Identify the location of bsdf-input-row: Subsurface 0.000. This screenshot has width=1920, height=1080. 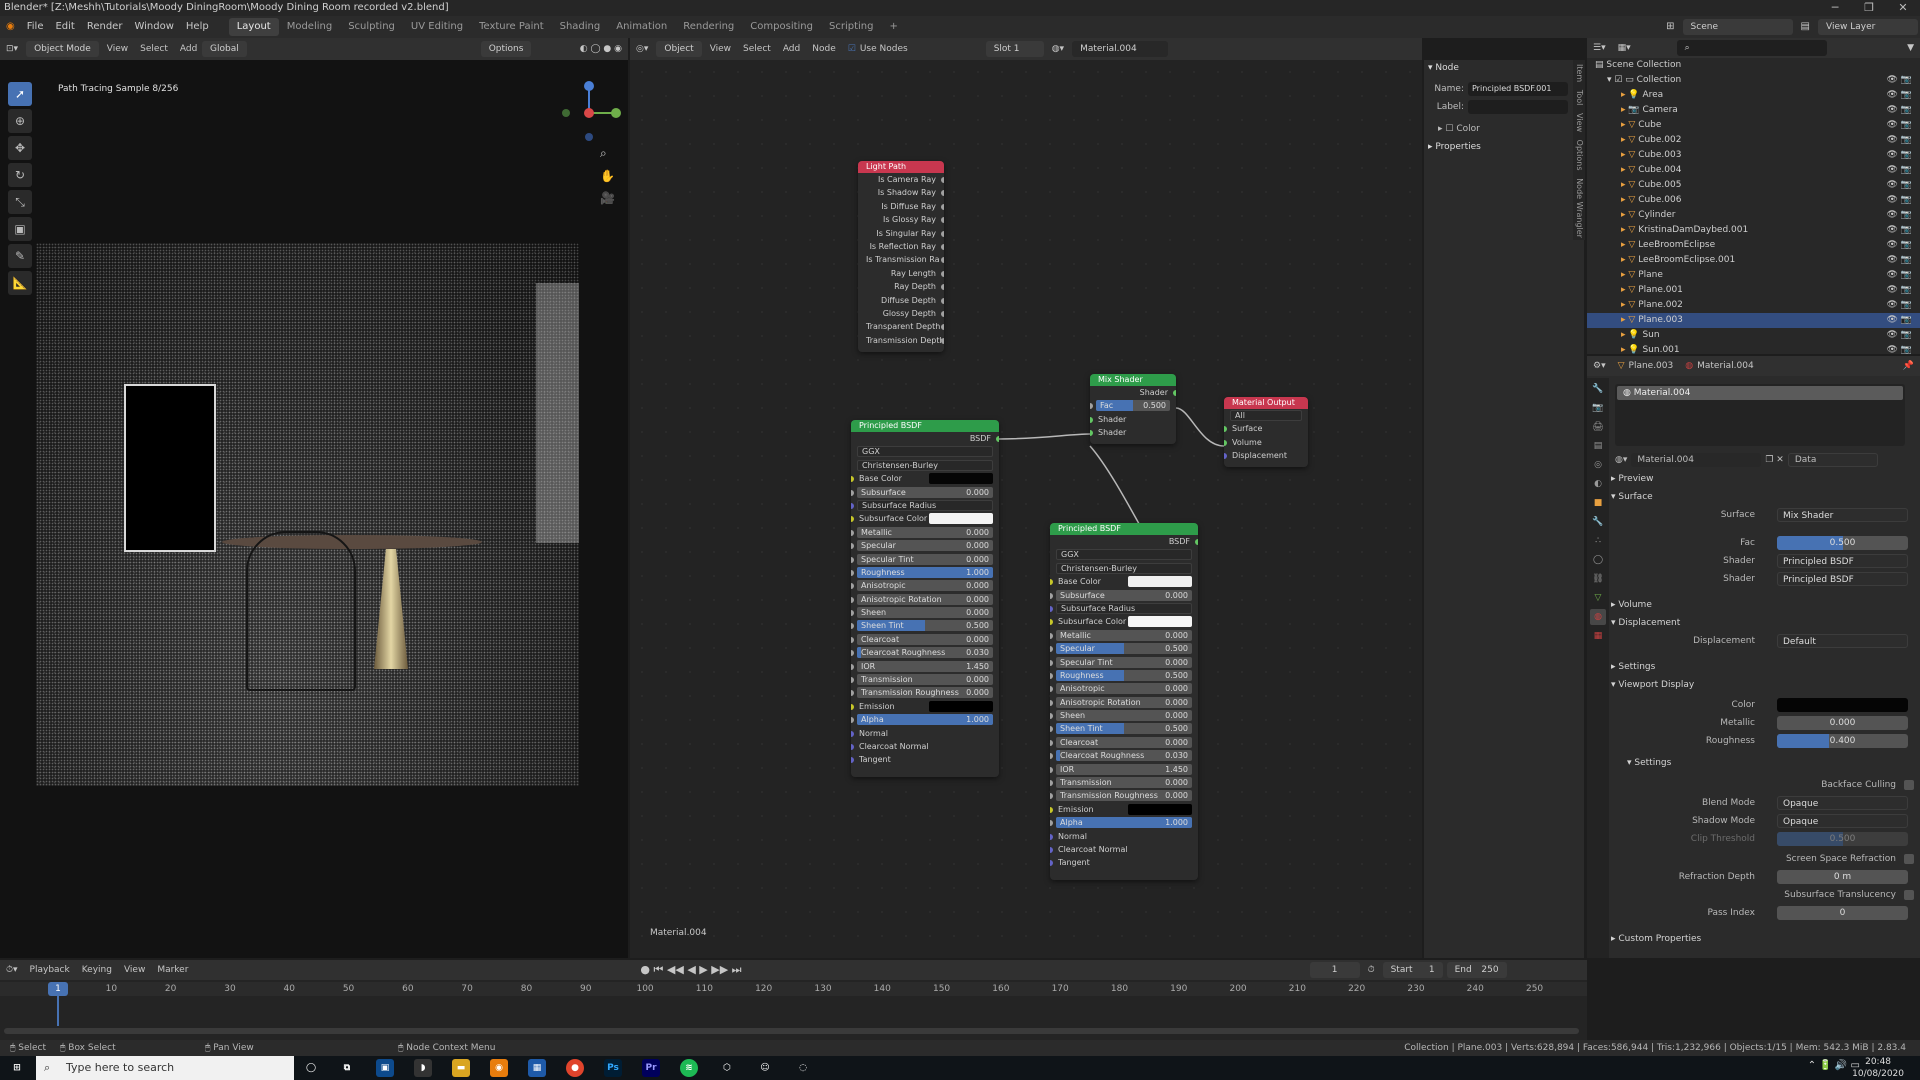
(925, 492).